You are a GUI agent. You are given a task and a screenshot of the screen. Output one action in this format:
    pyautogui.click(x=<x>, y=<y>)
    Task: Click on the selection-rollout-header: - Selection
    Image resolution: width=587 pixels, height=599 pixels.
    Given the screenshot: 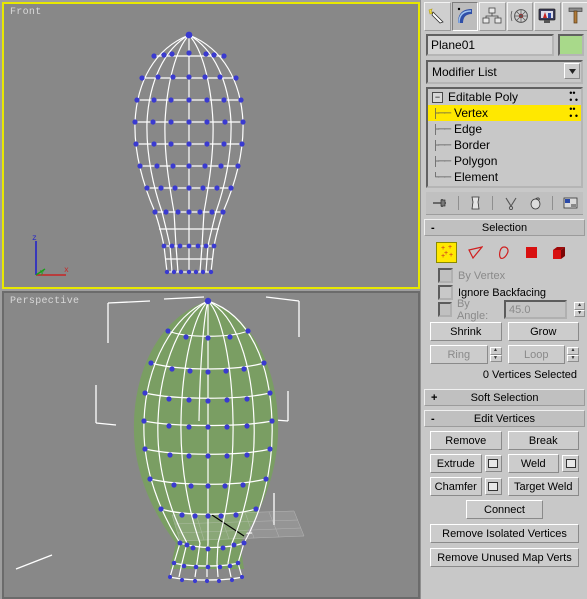 What is the action you would take?
    pyautogui.click(x=504, y=227)
    